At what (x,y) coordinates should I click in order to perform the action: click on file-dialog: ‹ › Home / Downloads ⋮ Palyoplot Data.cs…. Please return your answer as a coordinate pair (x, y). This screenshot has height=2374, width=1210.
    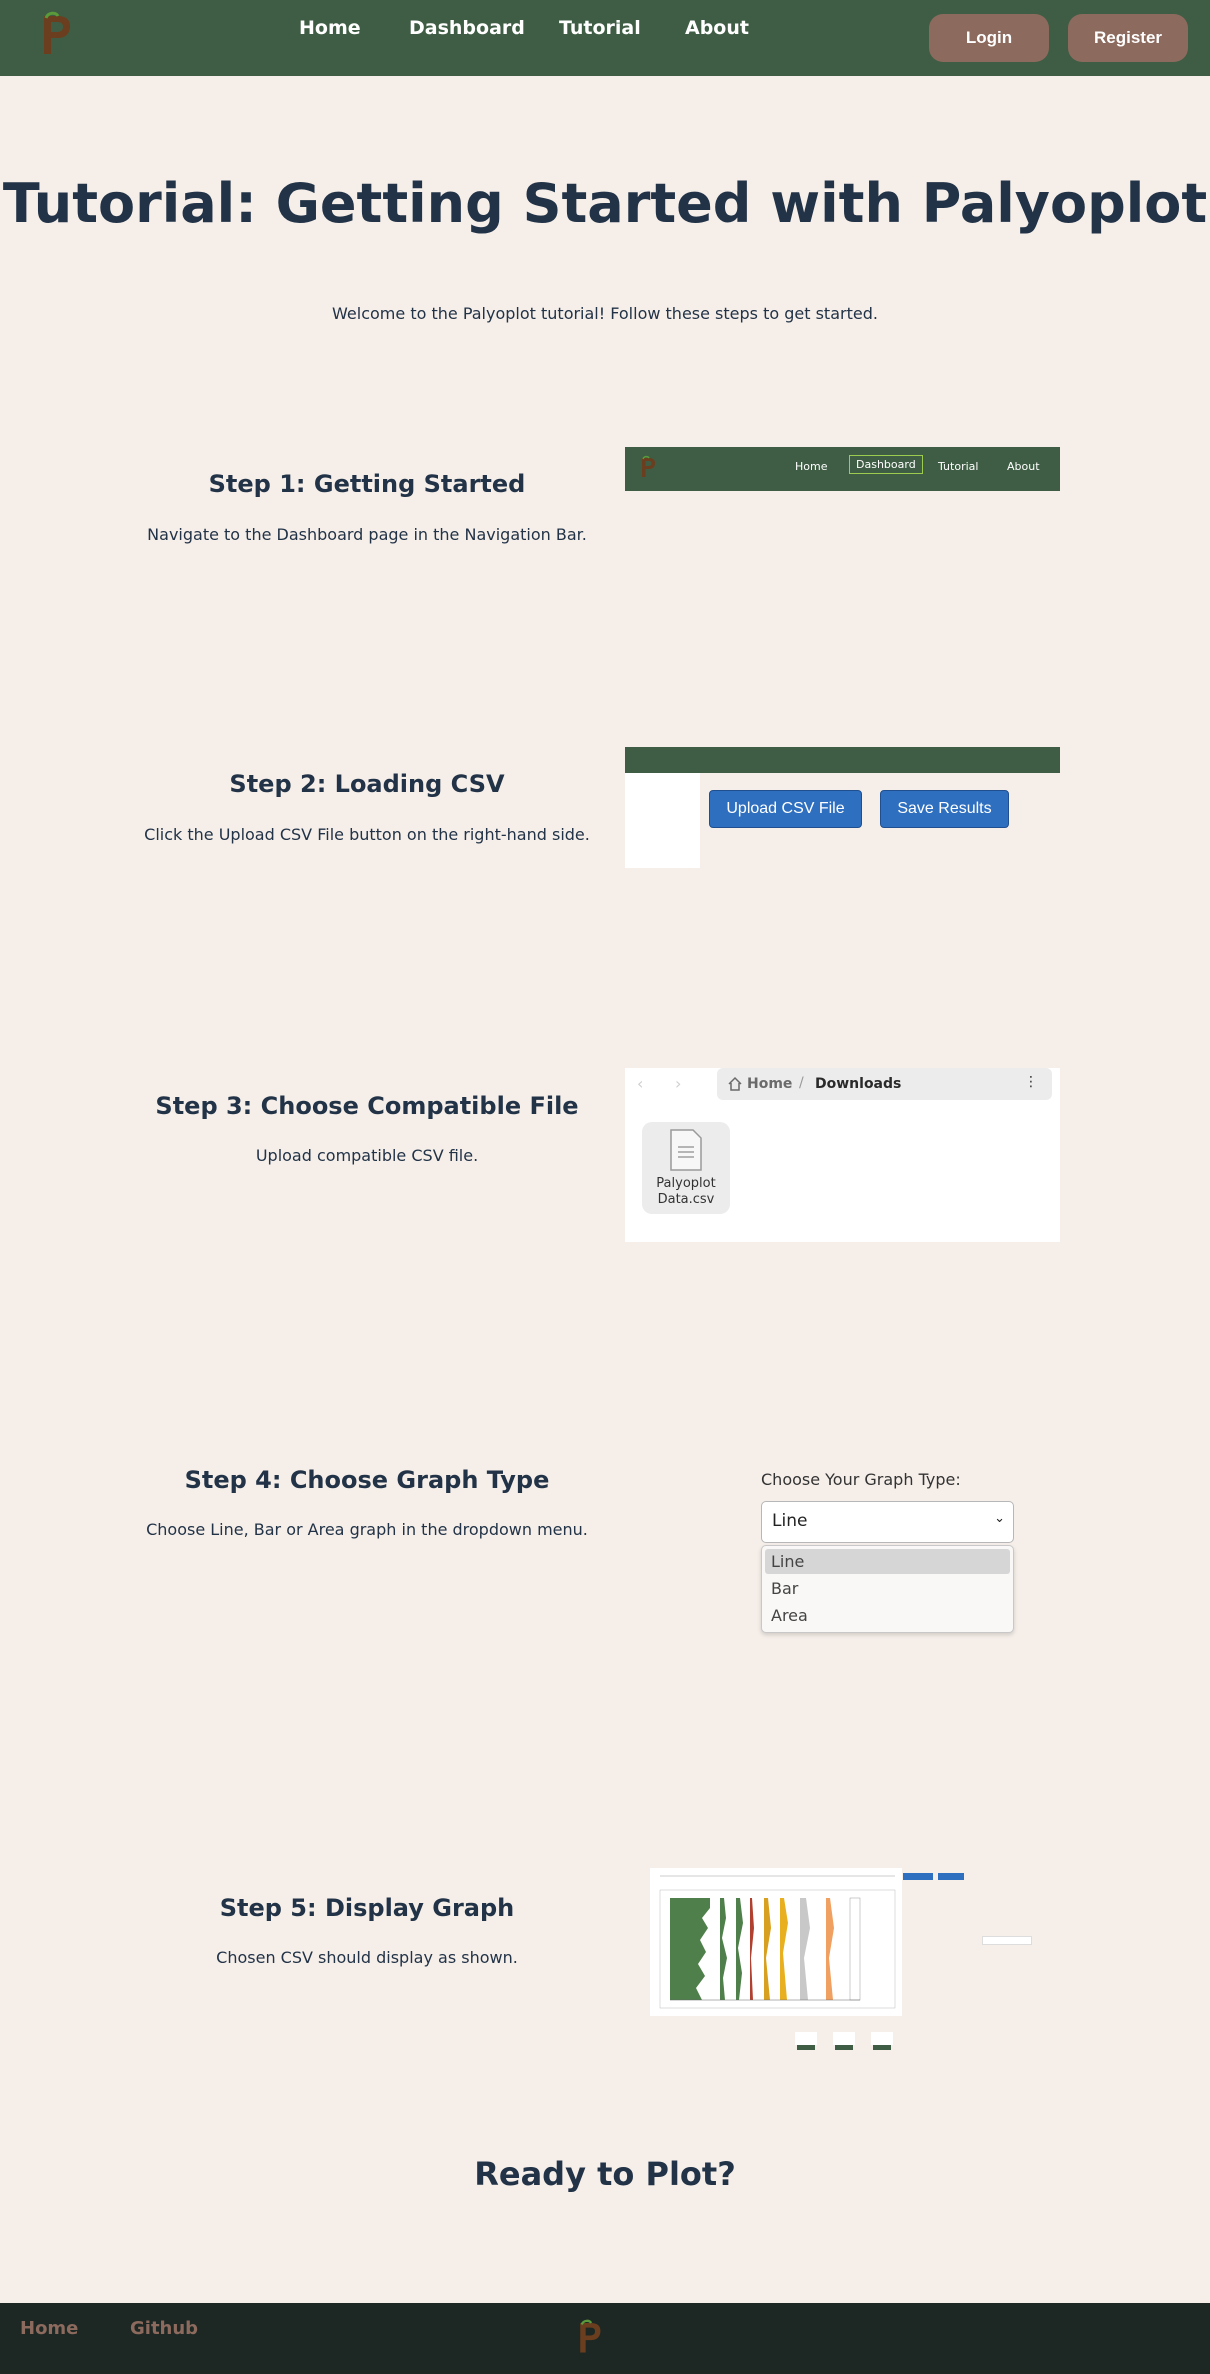
    Looking at the image, I should click on (842, 1155).